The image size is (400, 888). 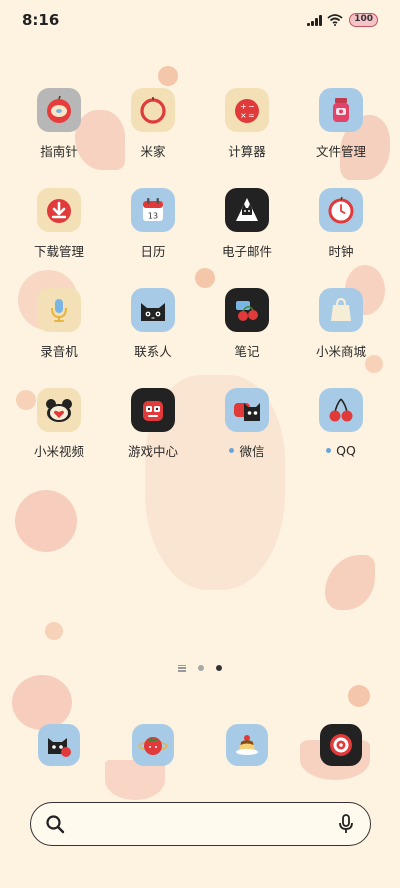 I want to click on app-compass: 指南针, so click(x=59, y=123).